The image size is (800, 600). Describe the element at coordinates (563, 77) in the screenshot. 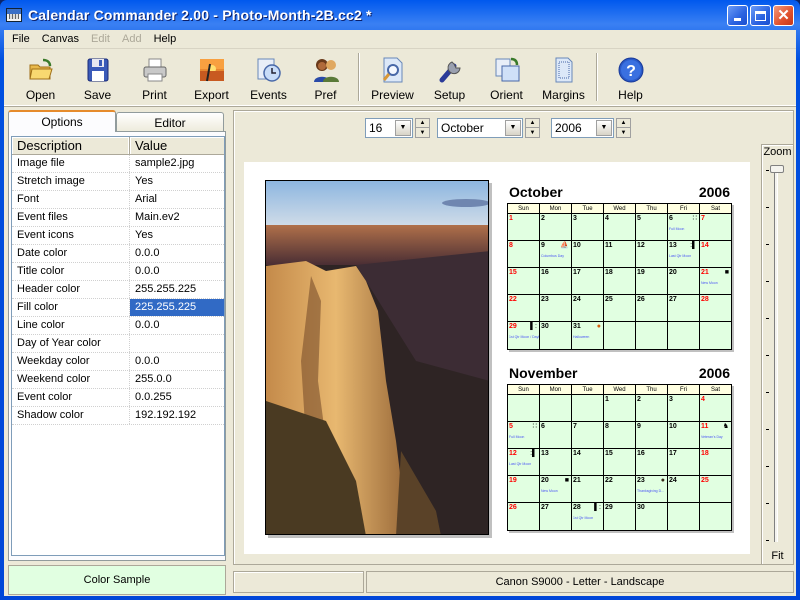

I see `margins-button: Margins` at that location.